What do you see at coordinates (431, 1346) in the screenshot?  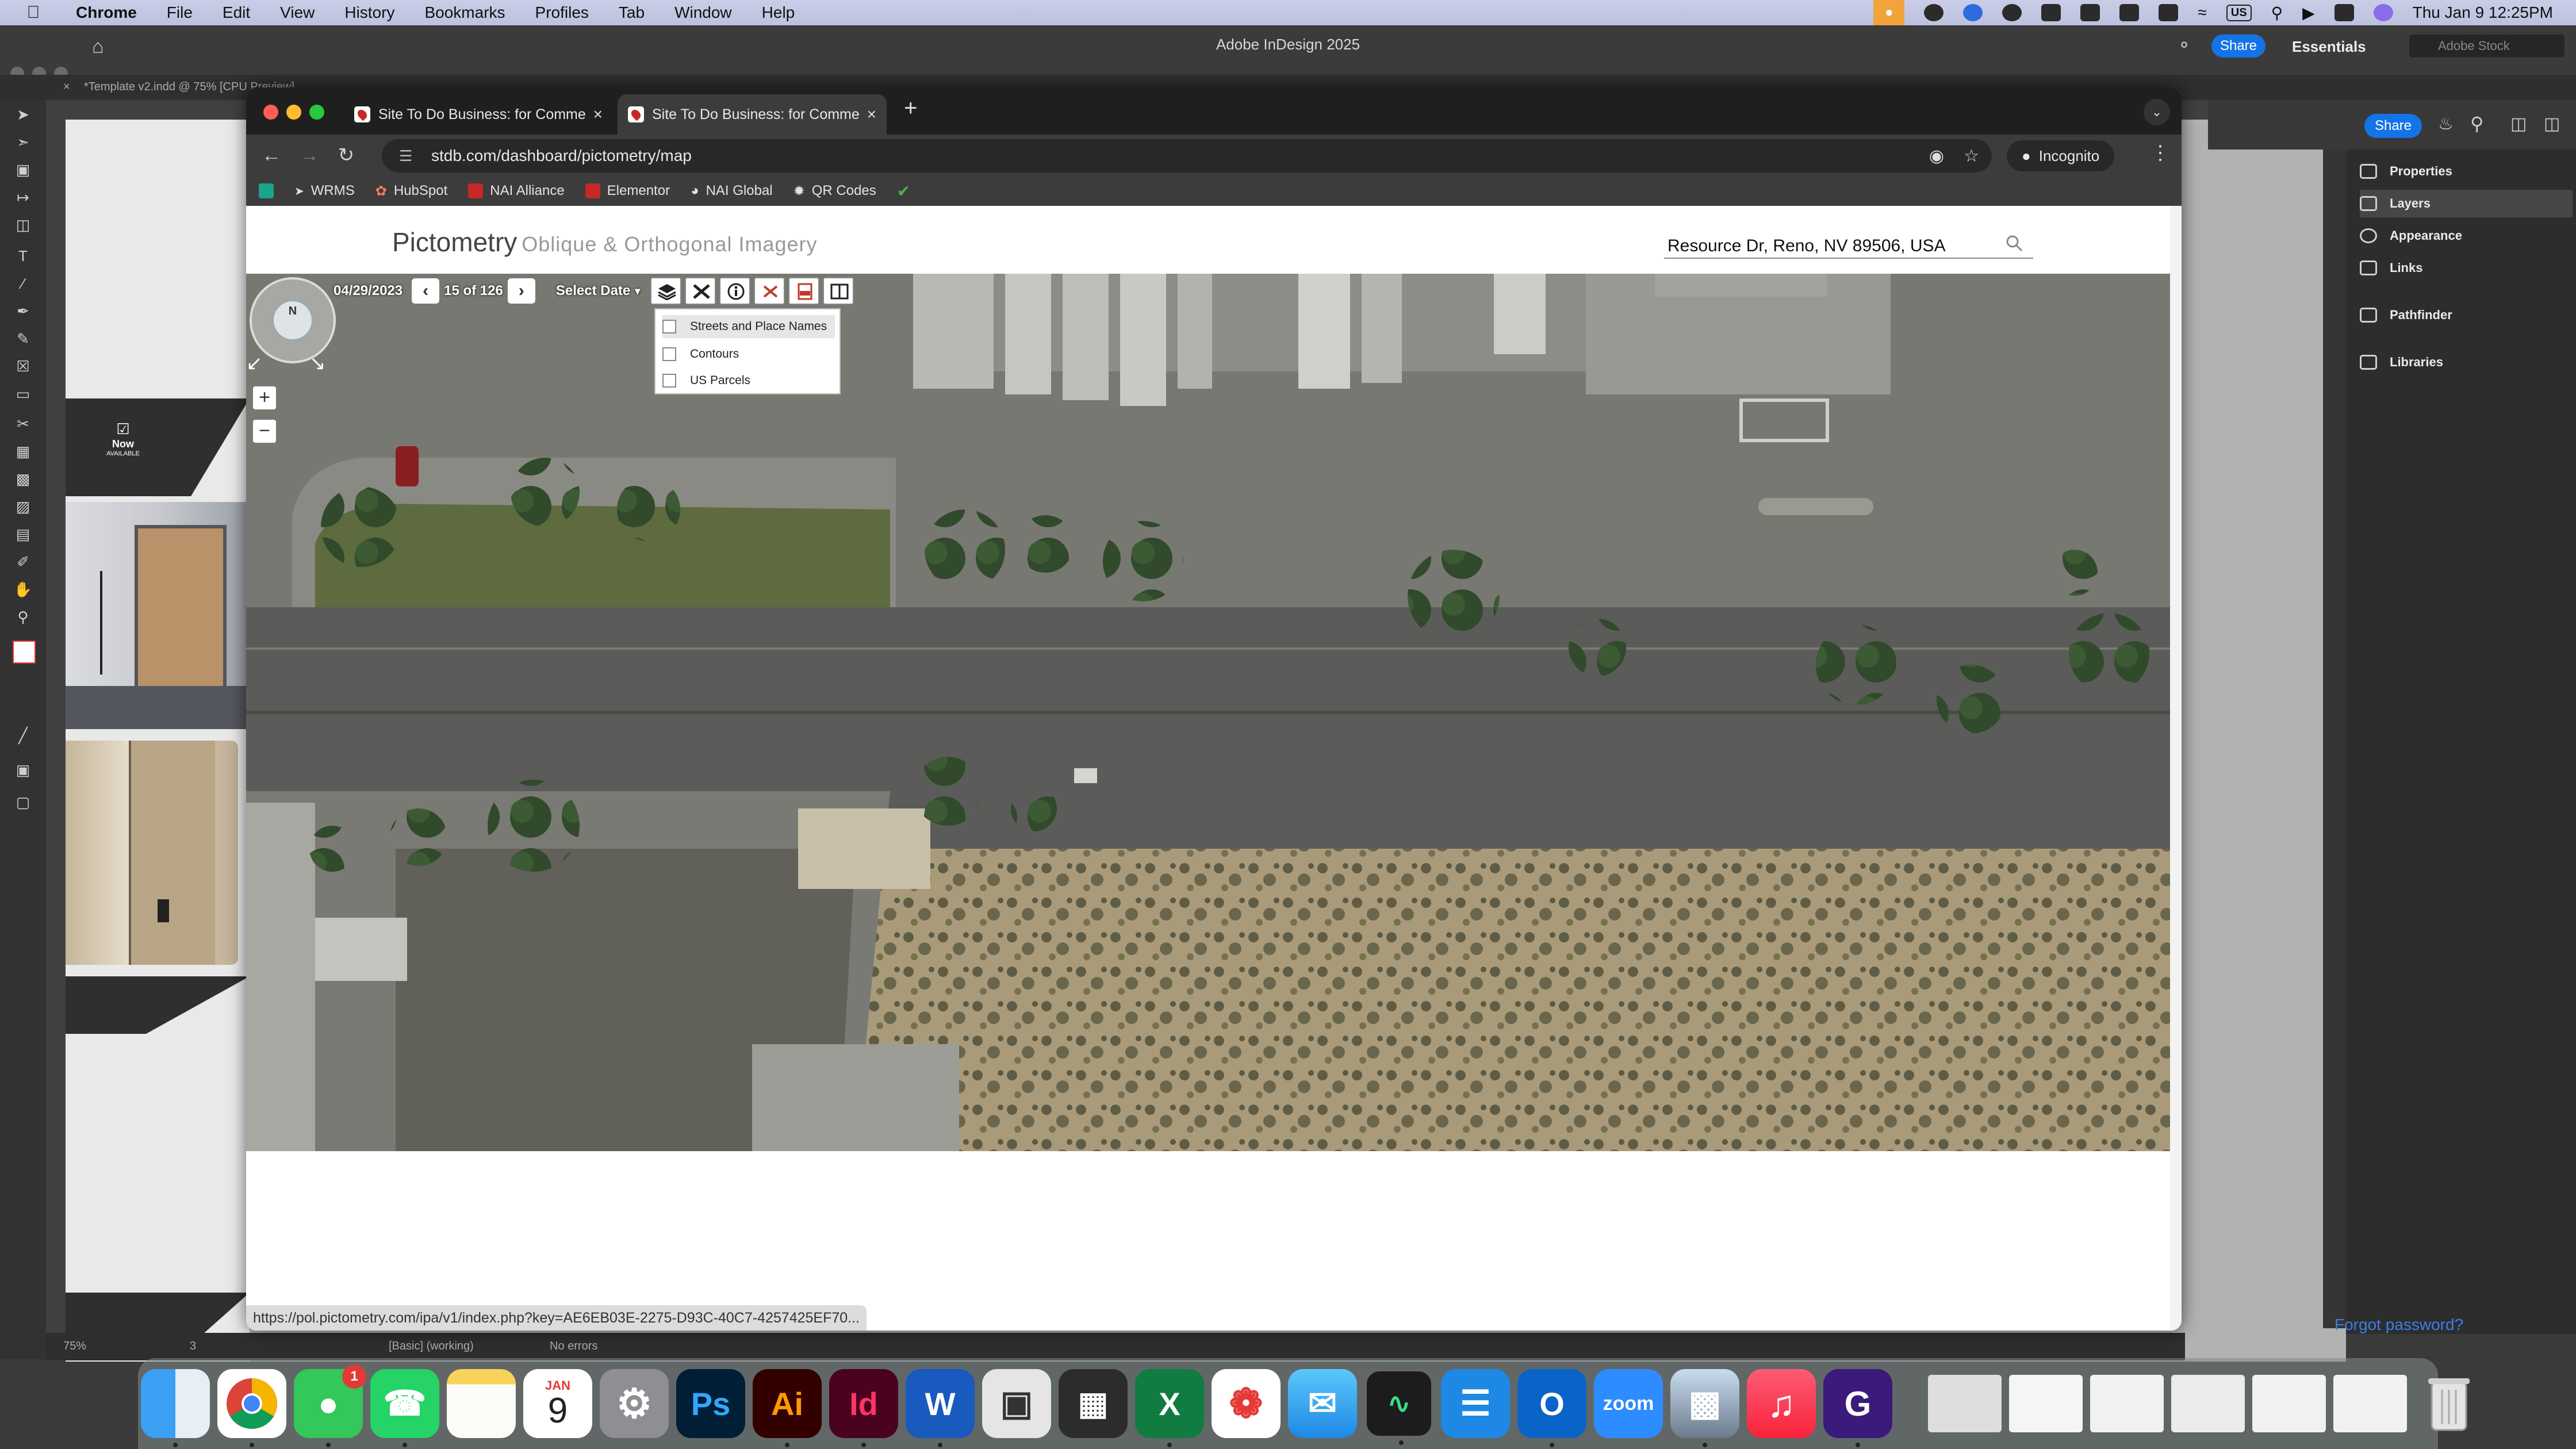 I see `preflight-profile: [Basic] (working)` at bounding box center [431, 1346].